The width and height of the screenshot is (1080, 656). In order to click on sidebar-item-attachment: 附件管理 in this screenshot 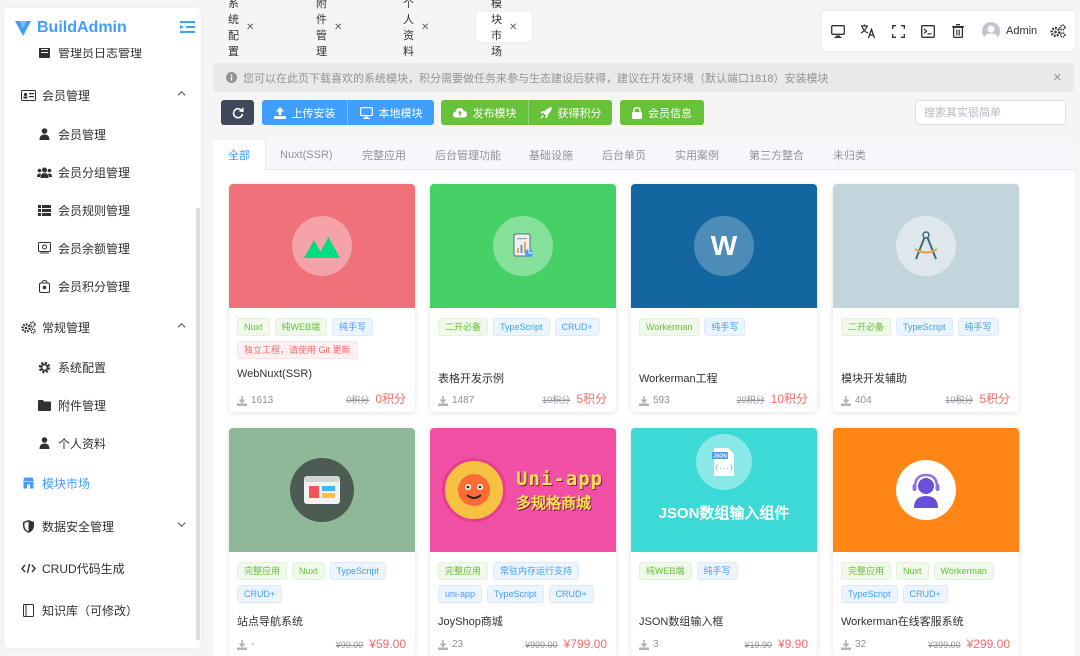, I will do `click(102, 405)`.